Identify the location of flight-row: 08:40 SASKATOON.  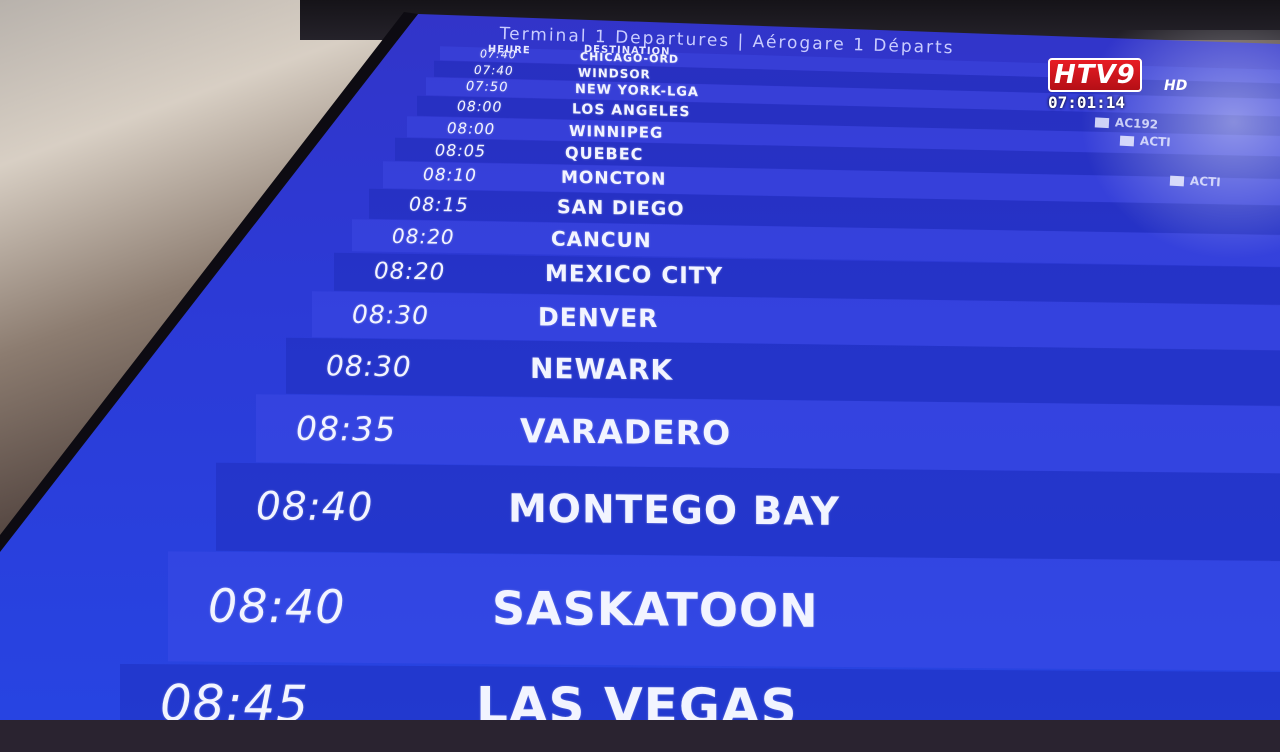
(724, 611).